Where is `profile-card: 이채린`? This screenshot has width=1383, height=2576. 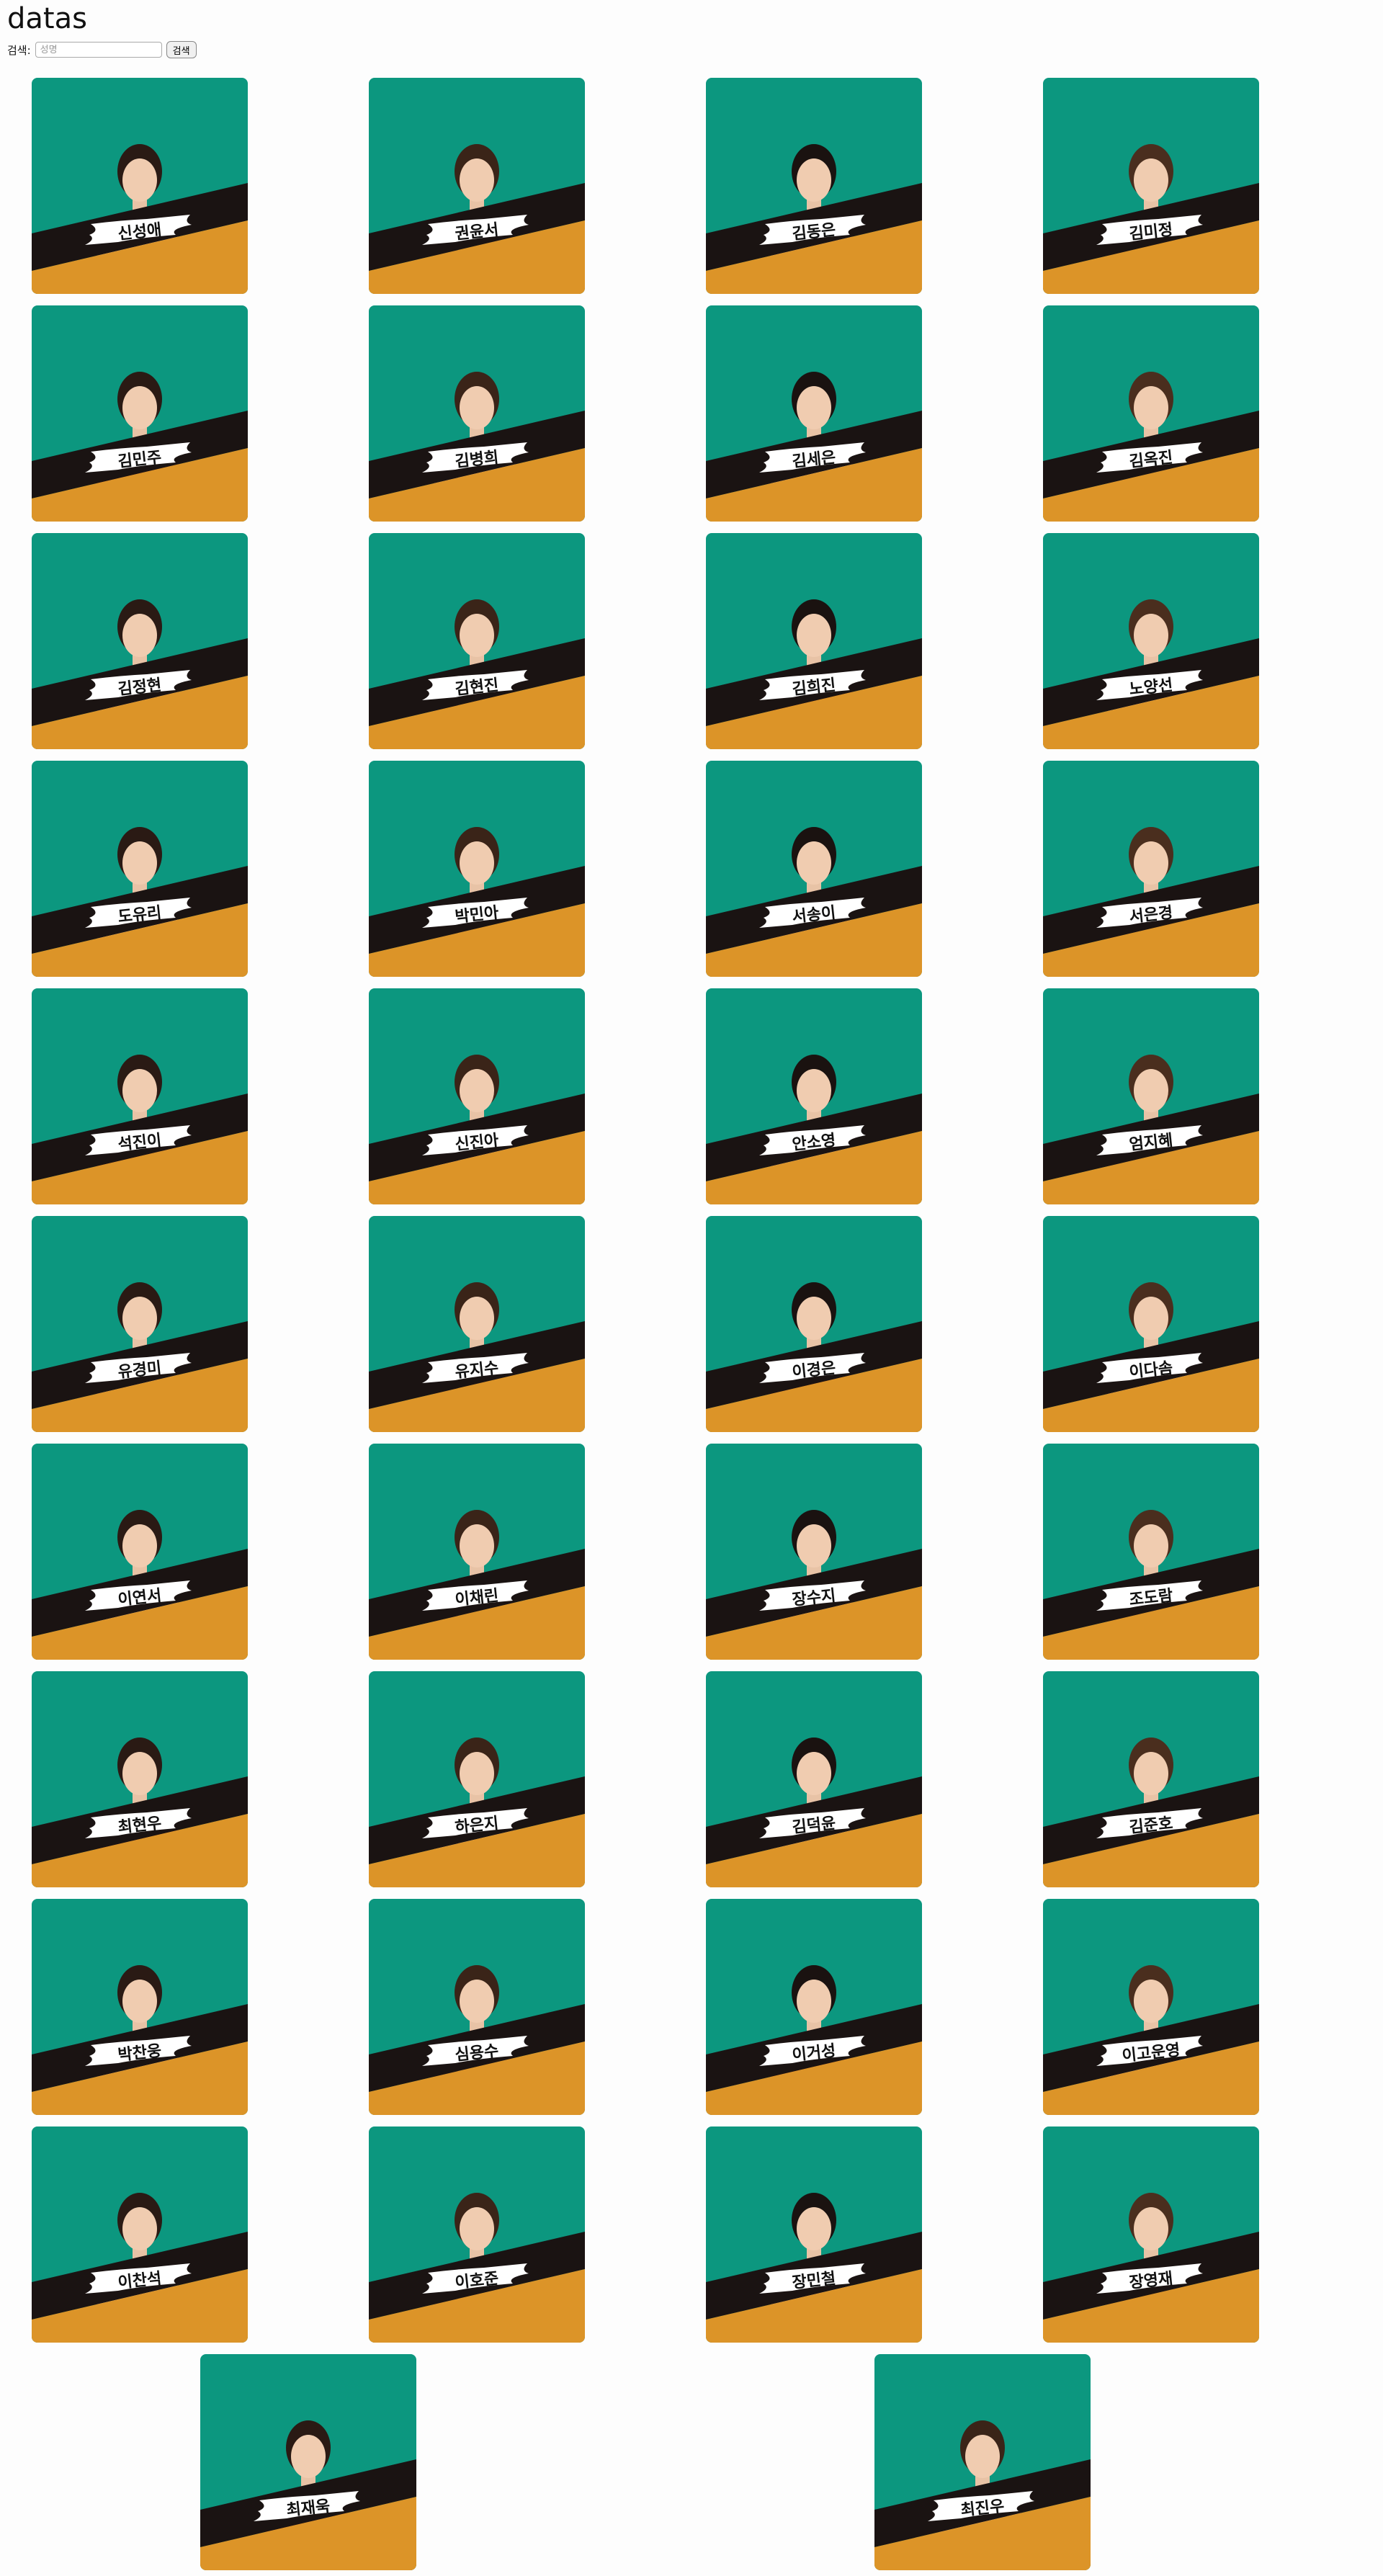
profile-card: 이채린 is located at coordinates (477, 1552).